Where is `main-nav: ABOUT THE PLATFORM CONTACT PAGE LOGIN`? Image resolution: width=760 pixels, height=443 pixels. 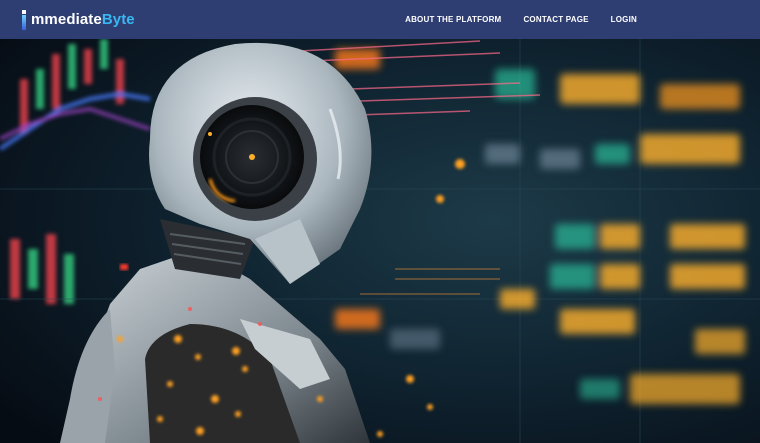 main-nav: ABOUT THE PLATFORM CONTACT PAGE LOGIN is located at coordinates (521, 19).